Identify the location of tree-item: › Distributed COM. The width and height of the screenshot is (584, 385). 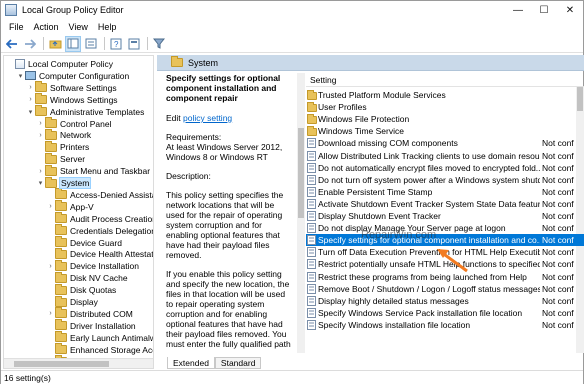
(89, 313).